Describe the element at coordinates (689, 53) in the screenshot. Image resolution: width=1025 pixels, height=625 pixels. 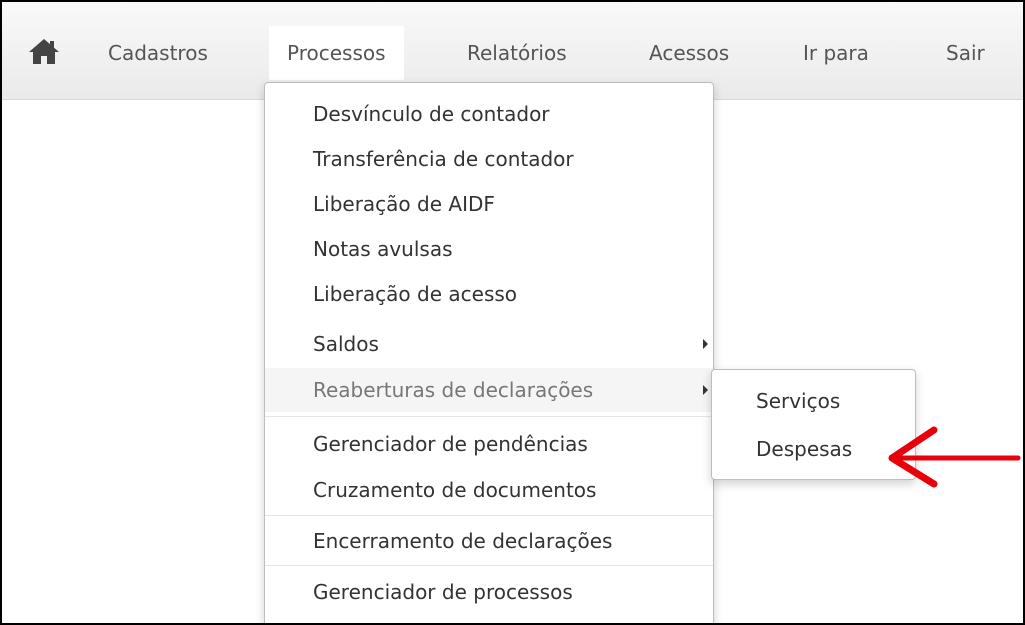
I see `nav-item-acessos: Acessos` at that location.